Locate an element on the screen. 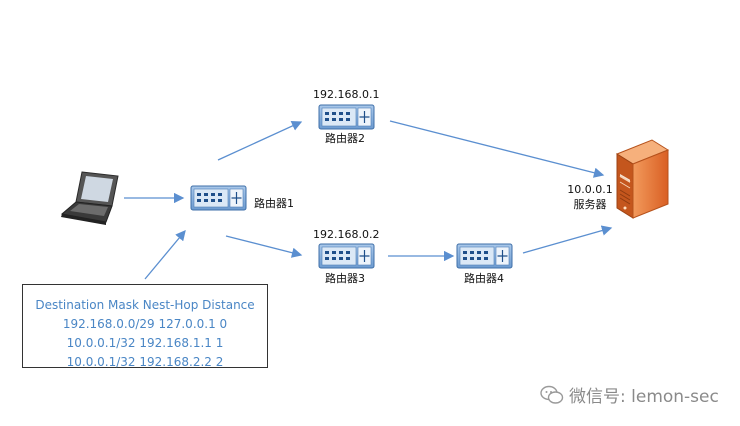  routing-table-header: Destination Mask Nest-Hop Distance is located at coordinates (145, 305).